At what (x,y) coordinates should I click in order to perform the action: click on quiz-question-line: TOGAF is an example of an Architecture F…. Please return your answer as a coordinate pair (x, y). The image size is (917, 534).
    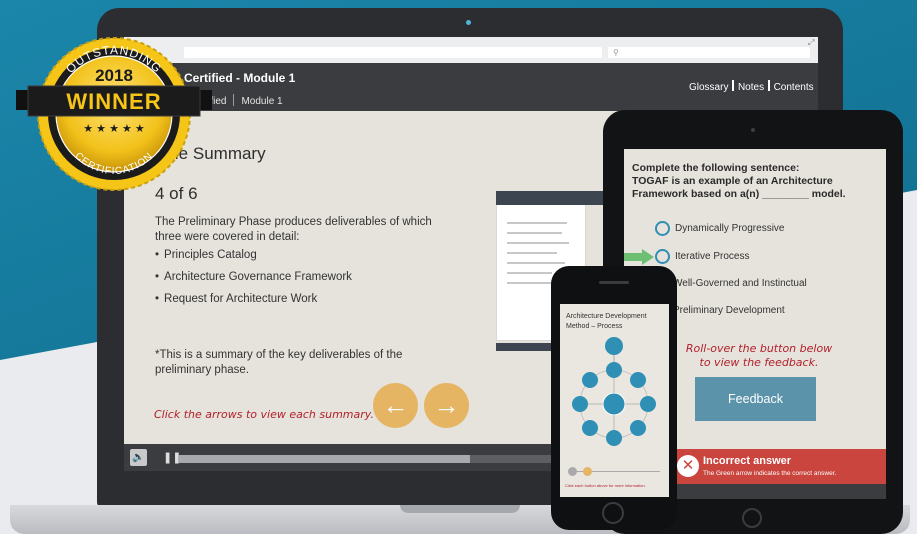
    Looking at the image, I should click on (739, 187).